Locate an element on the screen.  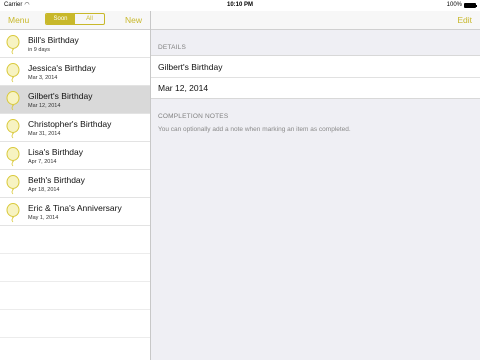
list-item: Eric & Tina's Anniversary May 1, 2014 is located at coordinates (75, 212).